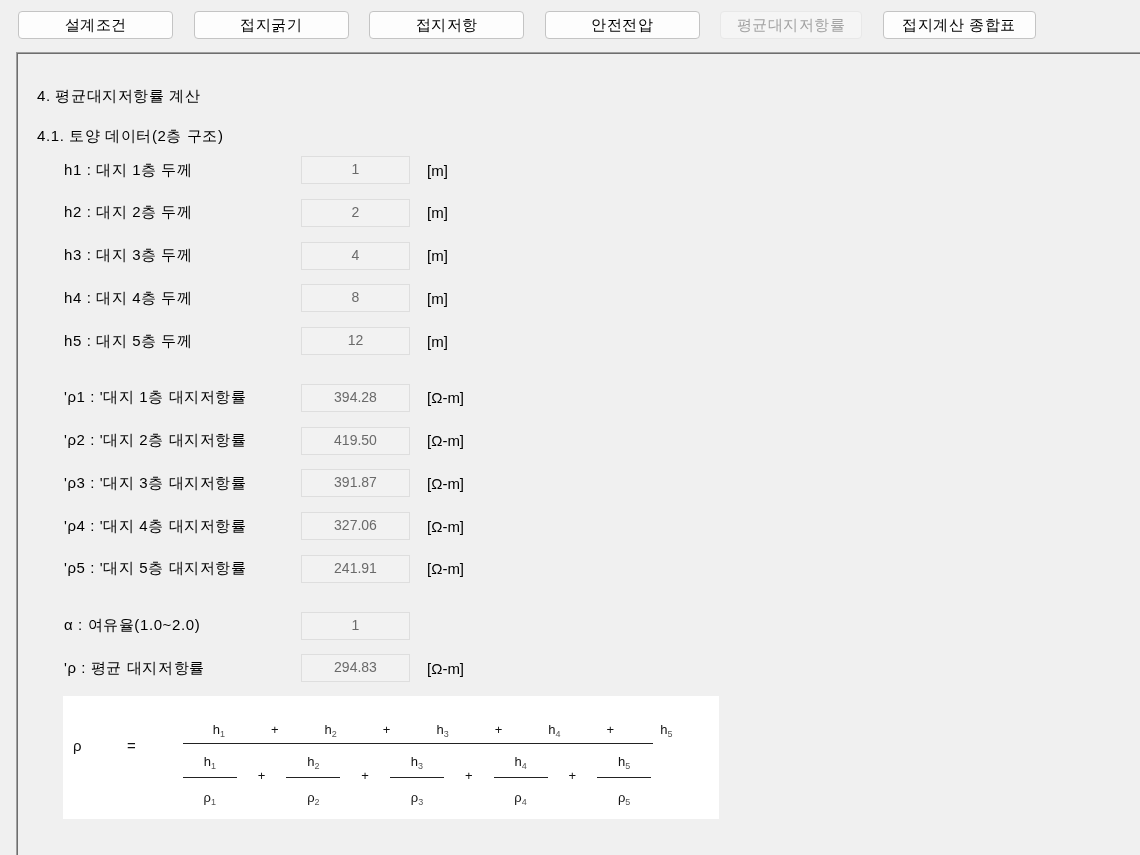 Image resolution: width=1140 pixels, height=855 pixels. What do you see at coordinates (355, 483) in the screenshot?
I see `value-field: 391.87` at bounding box center [355, 483].